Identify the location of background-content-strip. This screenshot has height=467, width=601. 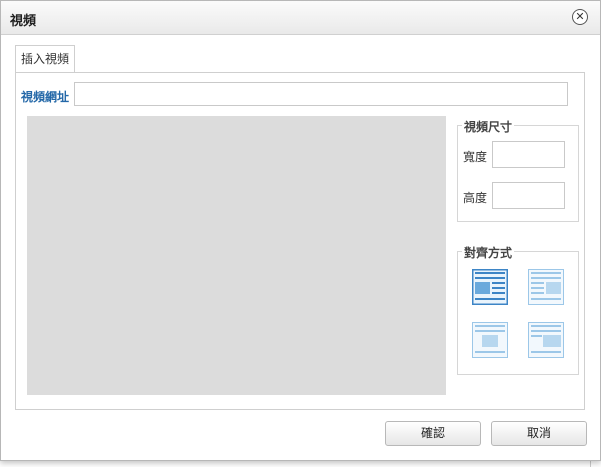
(300, 464).